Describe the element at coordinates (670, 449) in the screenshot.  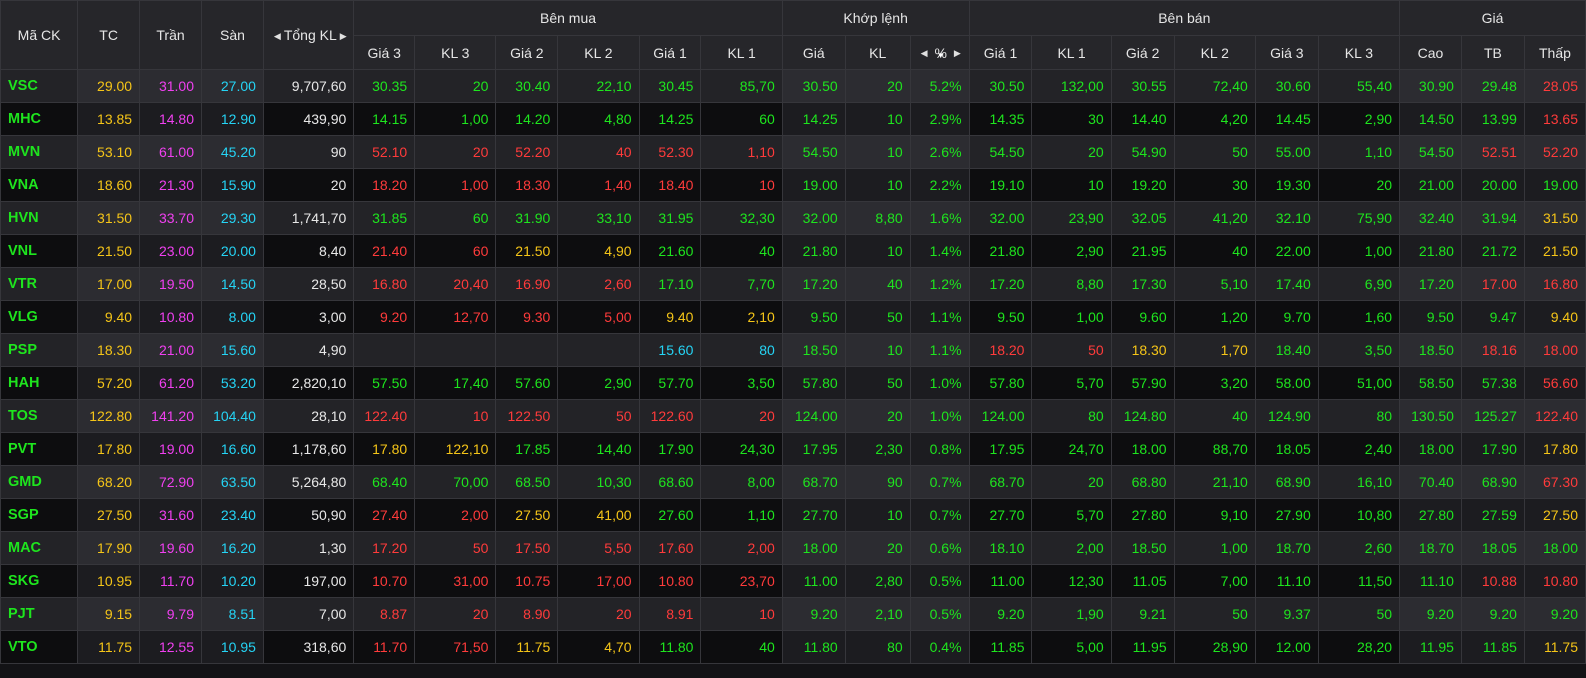
I see `buy-cell: 17.90` at that location.